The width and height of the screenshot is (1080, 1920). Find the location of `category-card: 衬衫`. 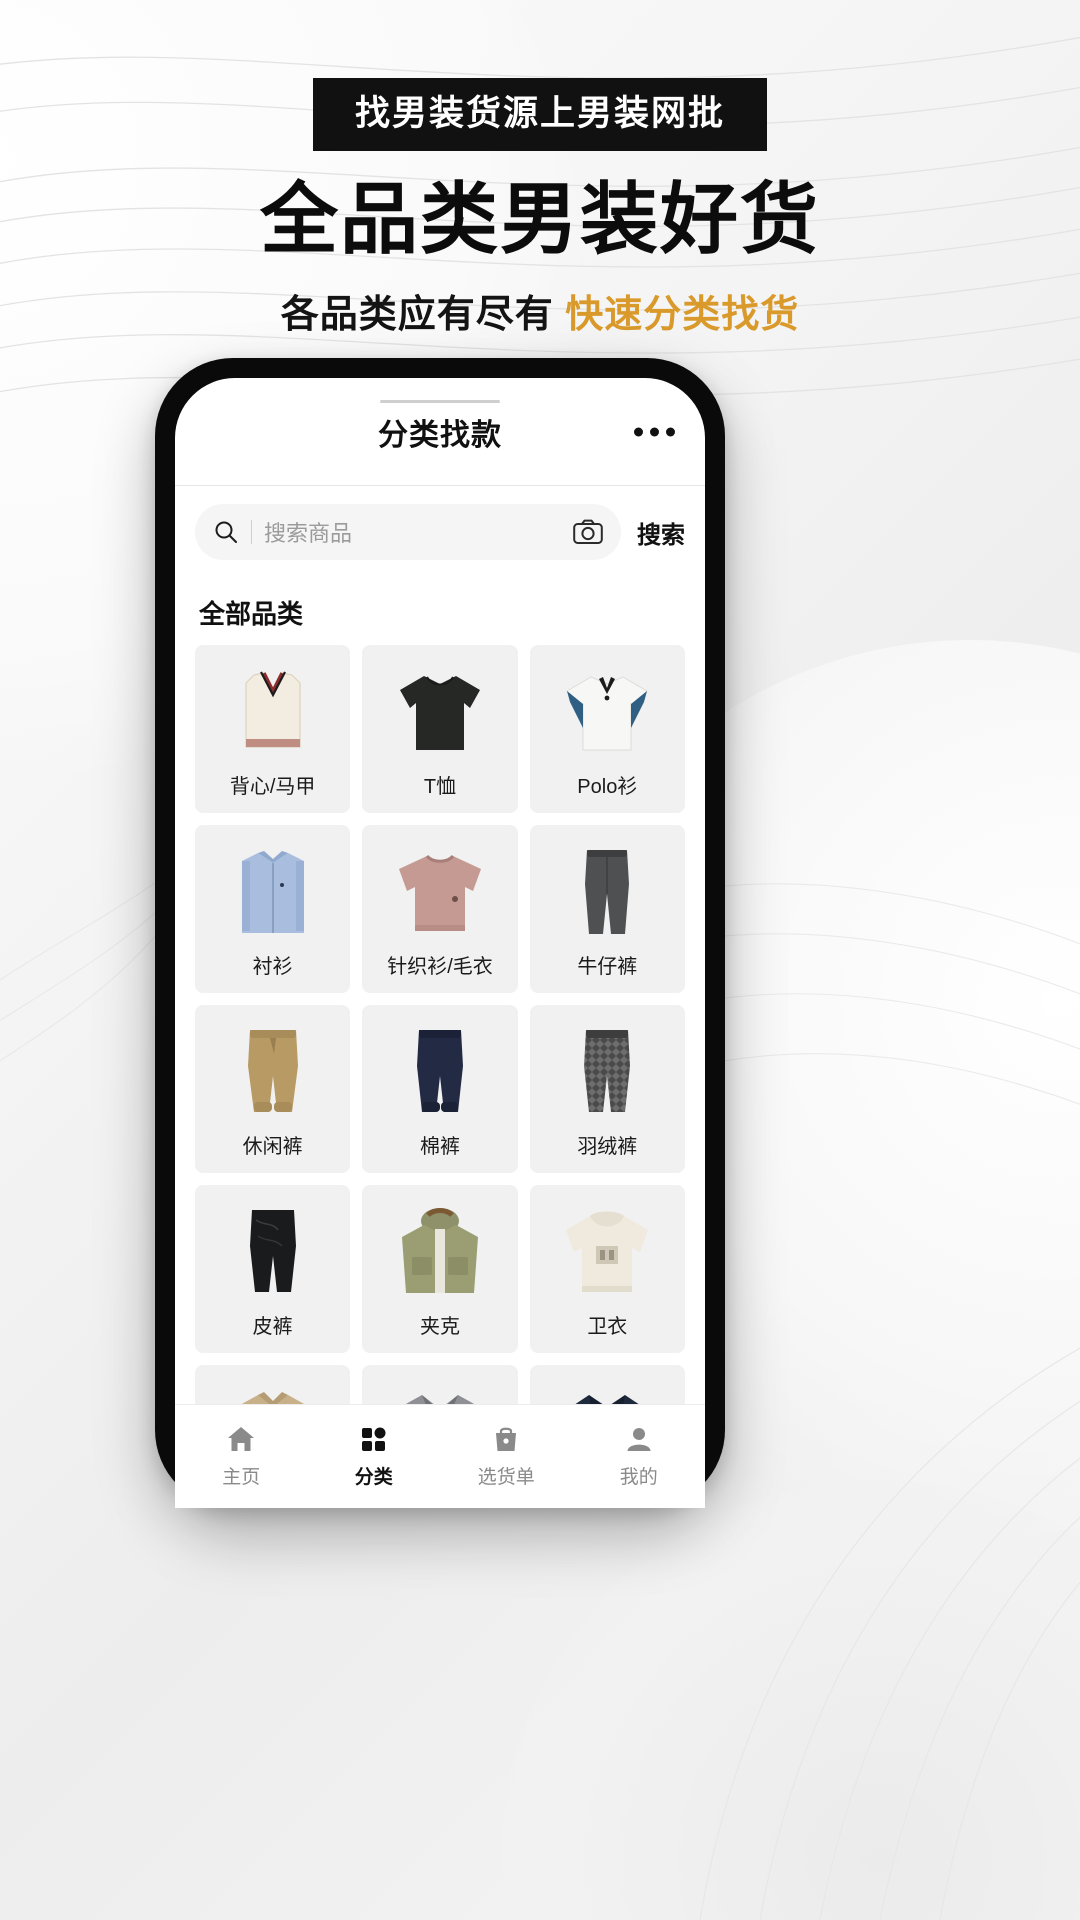

category-card: 衬衫 is located at coordinates (273, 909).